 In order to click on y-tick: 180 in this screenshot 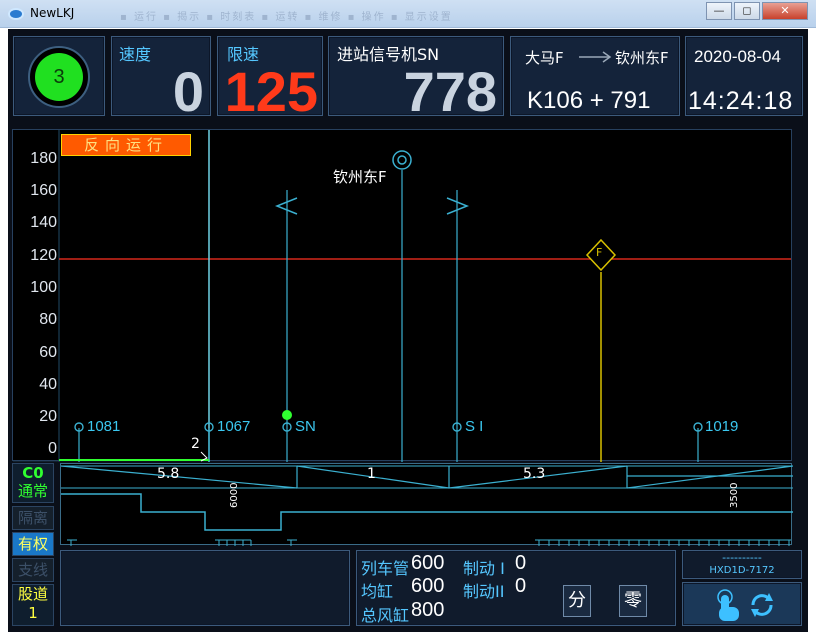, I will do `click(43, 158)`.